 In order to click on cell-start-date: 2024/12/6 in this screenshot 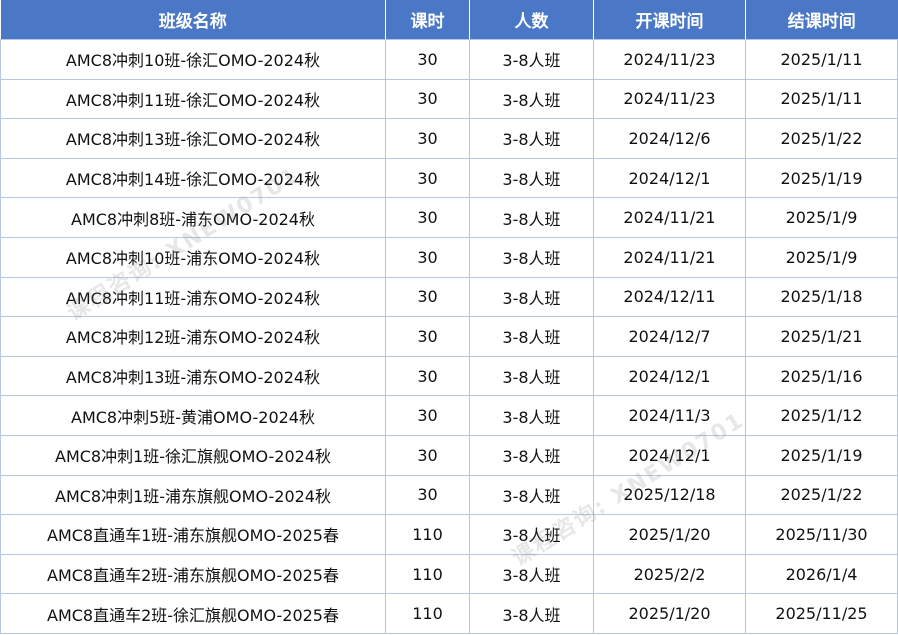, I will do `click(669, 138)`.